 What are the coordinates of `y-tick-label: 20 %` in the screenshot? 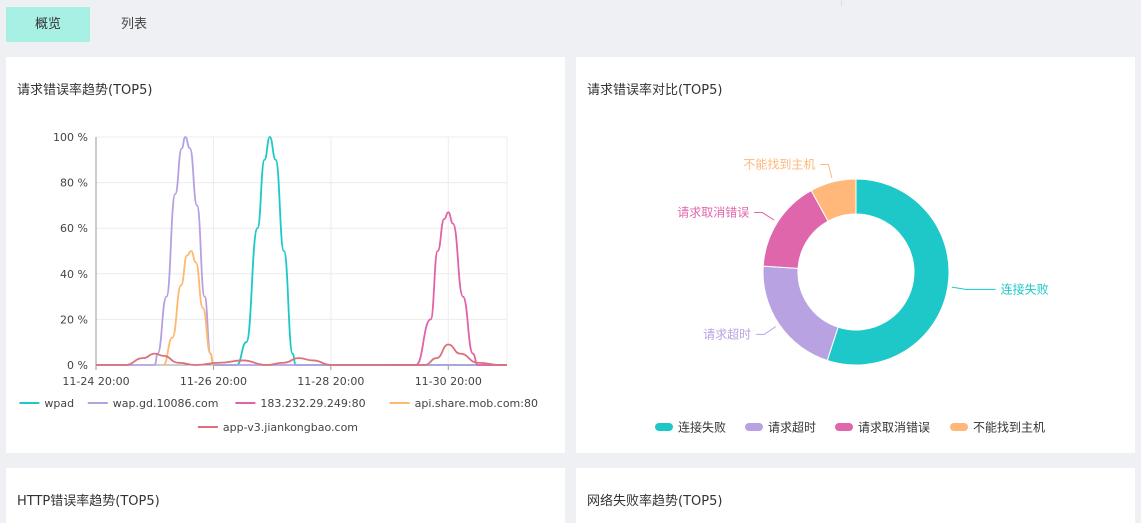 It's located at (74, 319).